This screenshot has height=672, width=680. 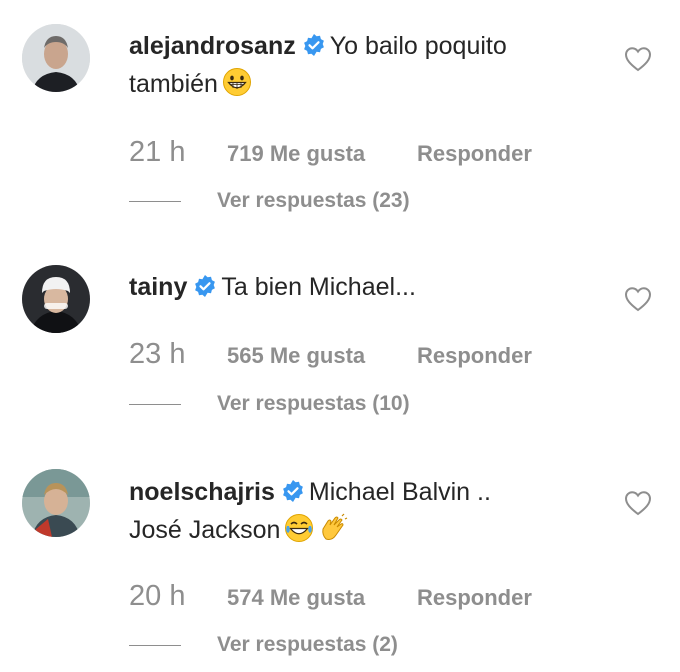 I want to click on comment-meta: 20 h 574 Me gusta Responder, so click(x=330, y=596).